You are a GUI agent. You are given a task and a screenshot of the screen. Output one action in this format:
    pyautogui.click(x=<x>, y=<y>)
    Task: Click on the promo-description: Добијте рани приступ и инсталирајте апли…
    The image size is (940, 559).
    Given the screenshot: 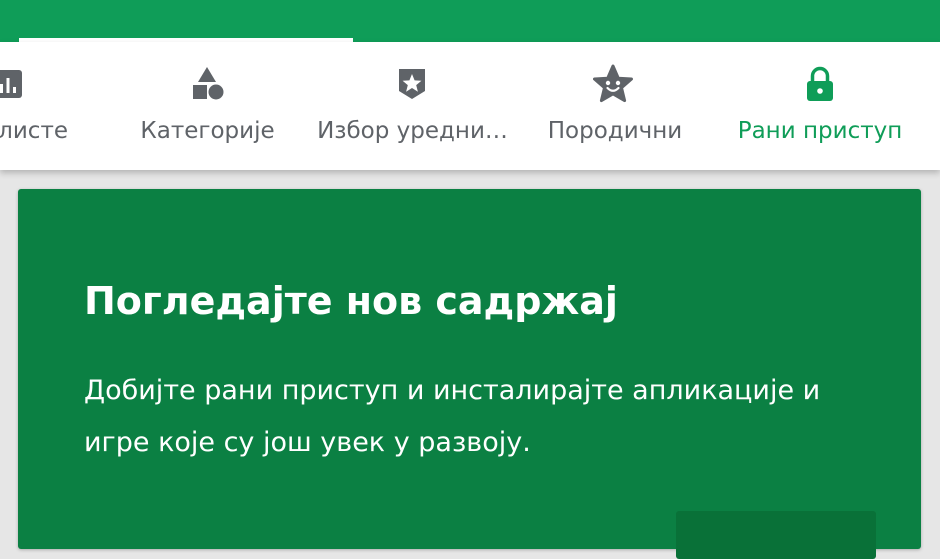 What is the action you would take?
    pyautogui.click(x=452, y=416)
    